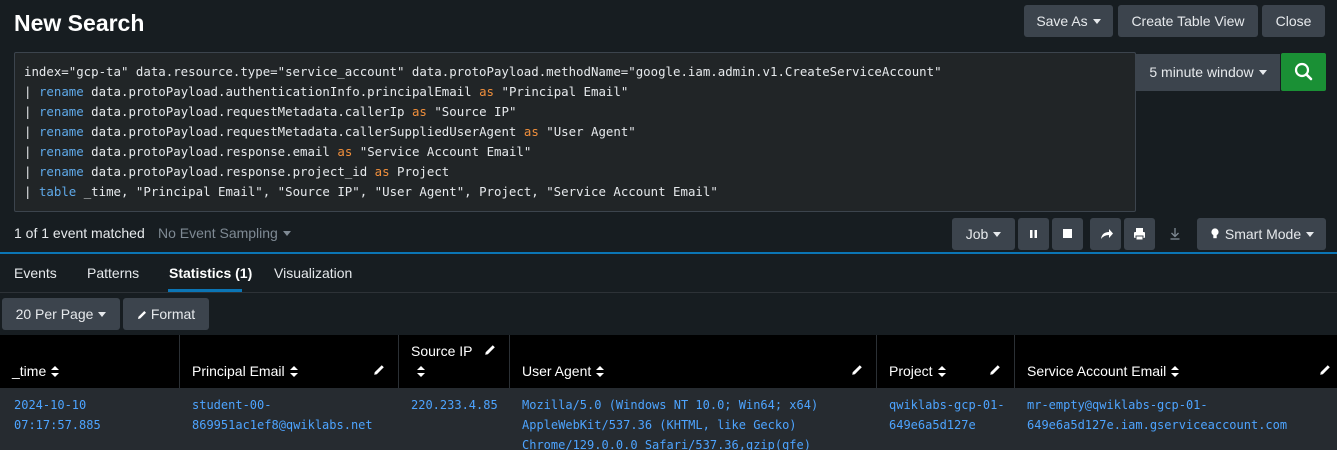  Describe the element at coordinates (57, 191) in the screenshot. I see `command-keyword: table` at that location.